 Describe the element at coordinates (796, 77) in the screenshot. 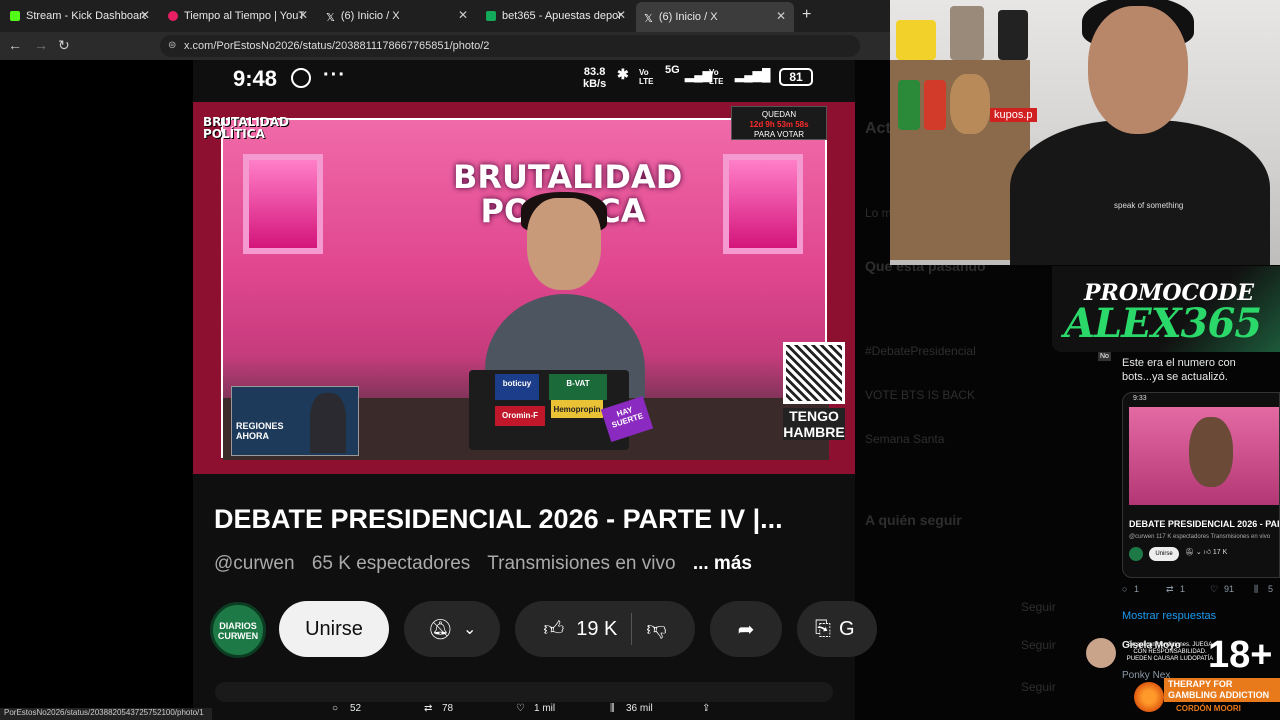

I see `battery-level: 81` at that location.